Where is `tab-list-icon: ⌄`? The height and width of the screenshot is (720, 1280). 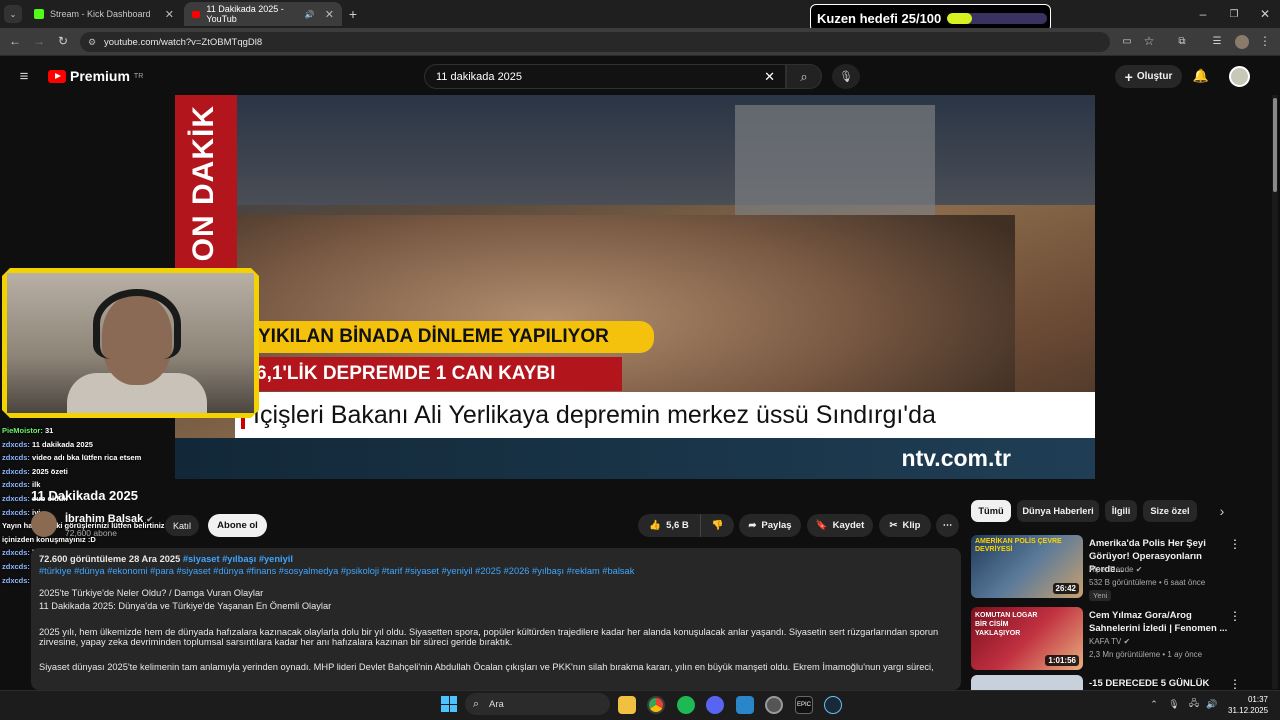
tab-list-icon: ⌄ is located at coordinates (13, 14).